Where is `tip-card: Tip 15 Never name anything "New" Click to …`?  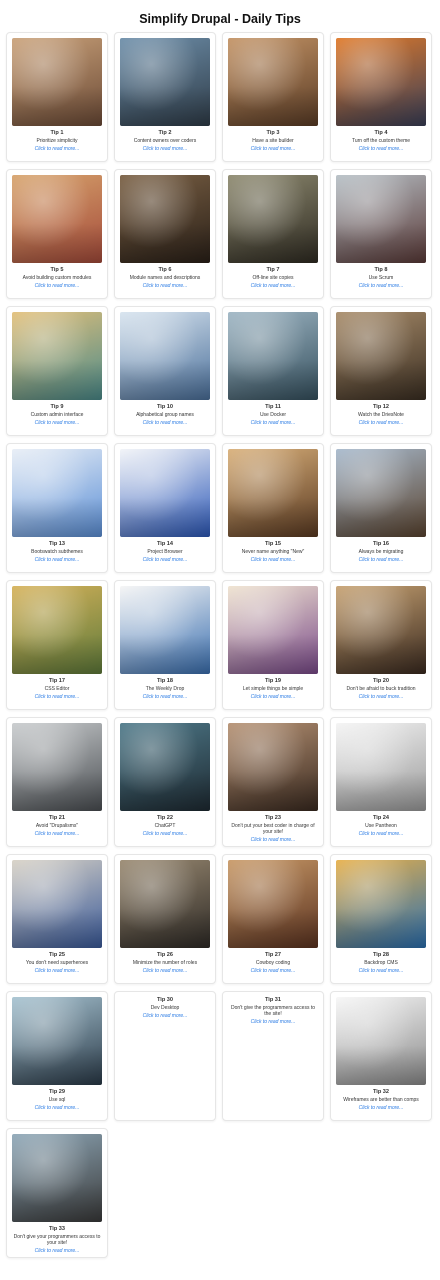
tip-card: Tip 15 Never name anything "New" Click to … is located at coordinates (273, 508).